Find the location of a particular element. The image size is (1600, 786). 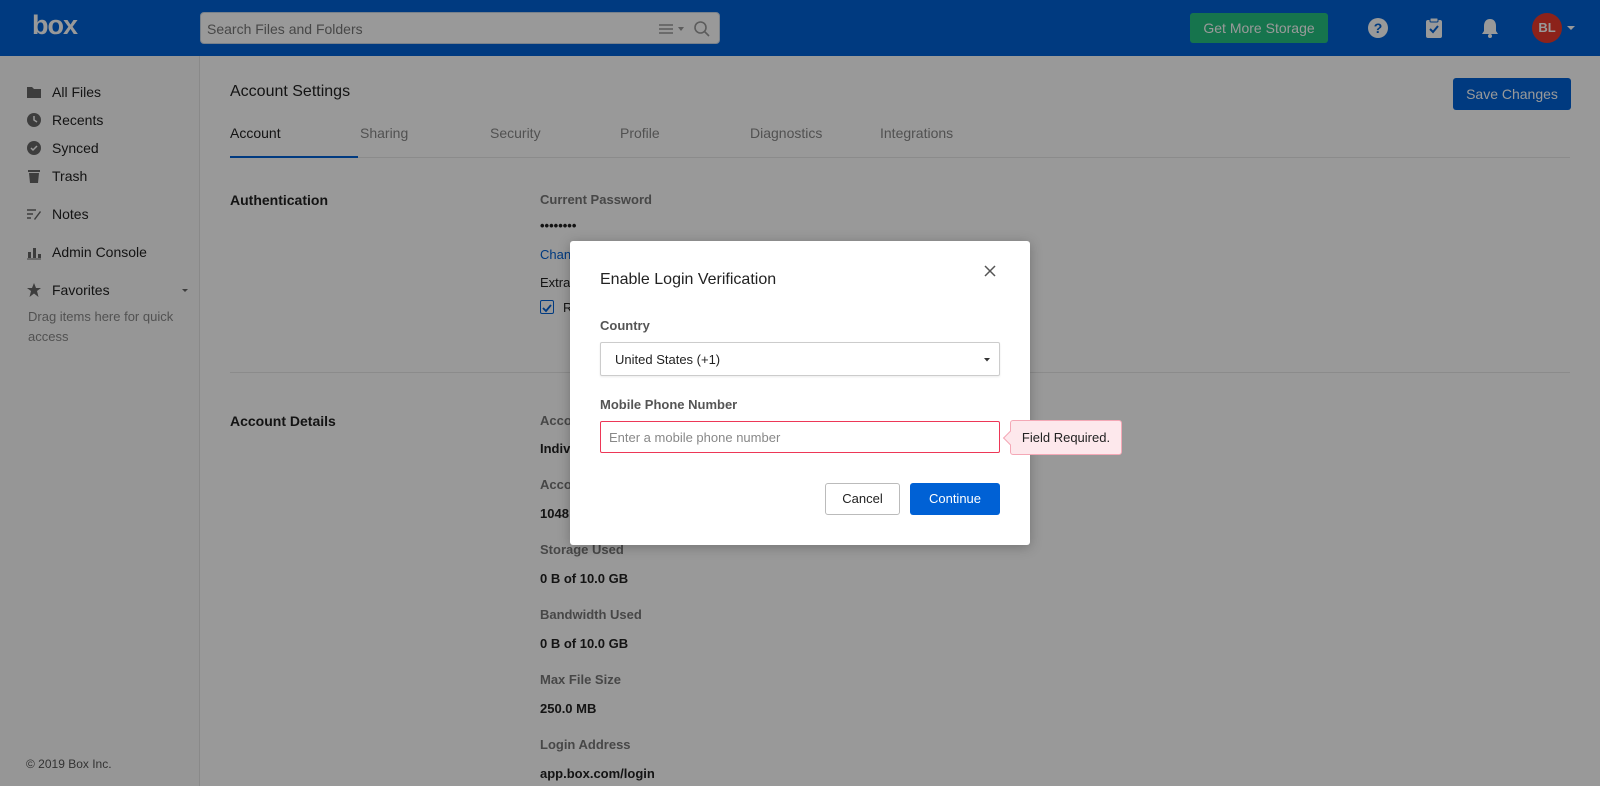

field-required-tooltip: Field Required. is located at coordinates (1062, 437).